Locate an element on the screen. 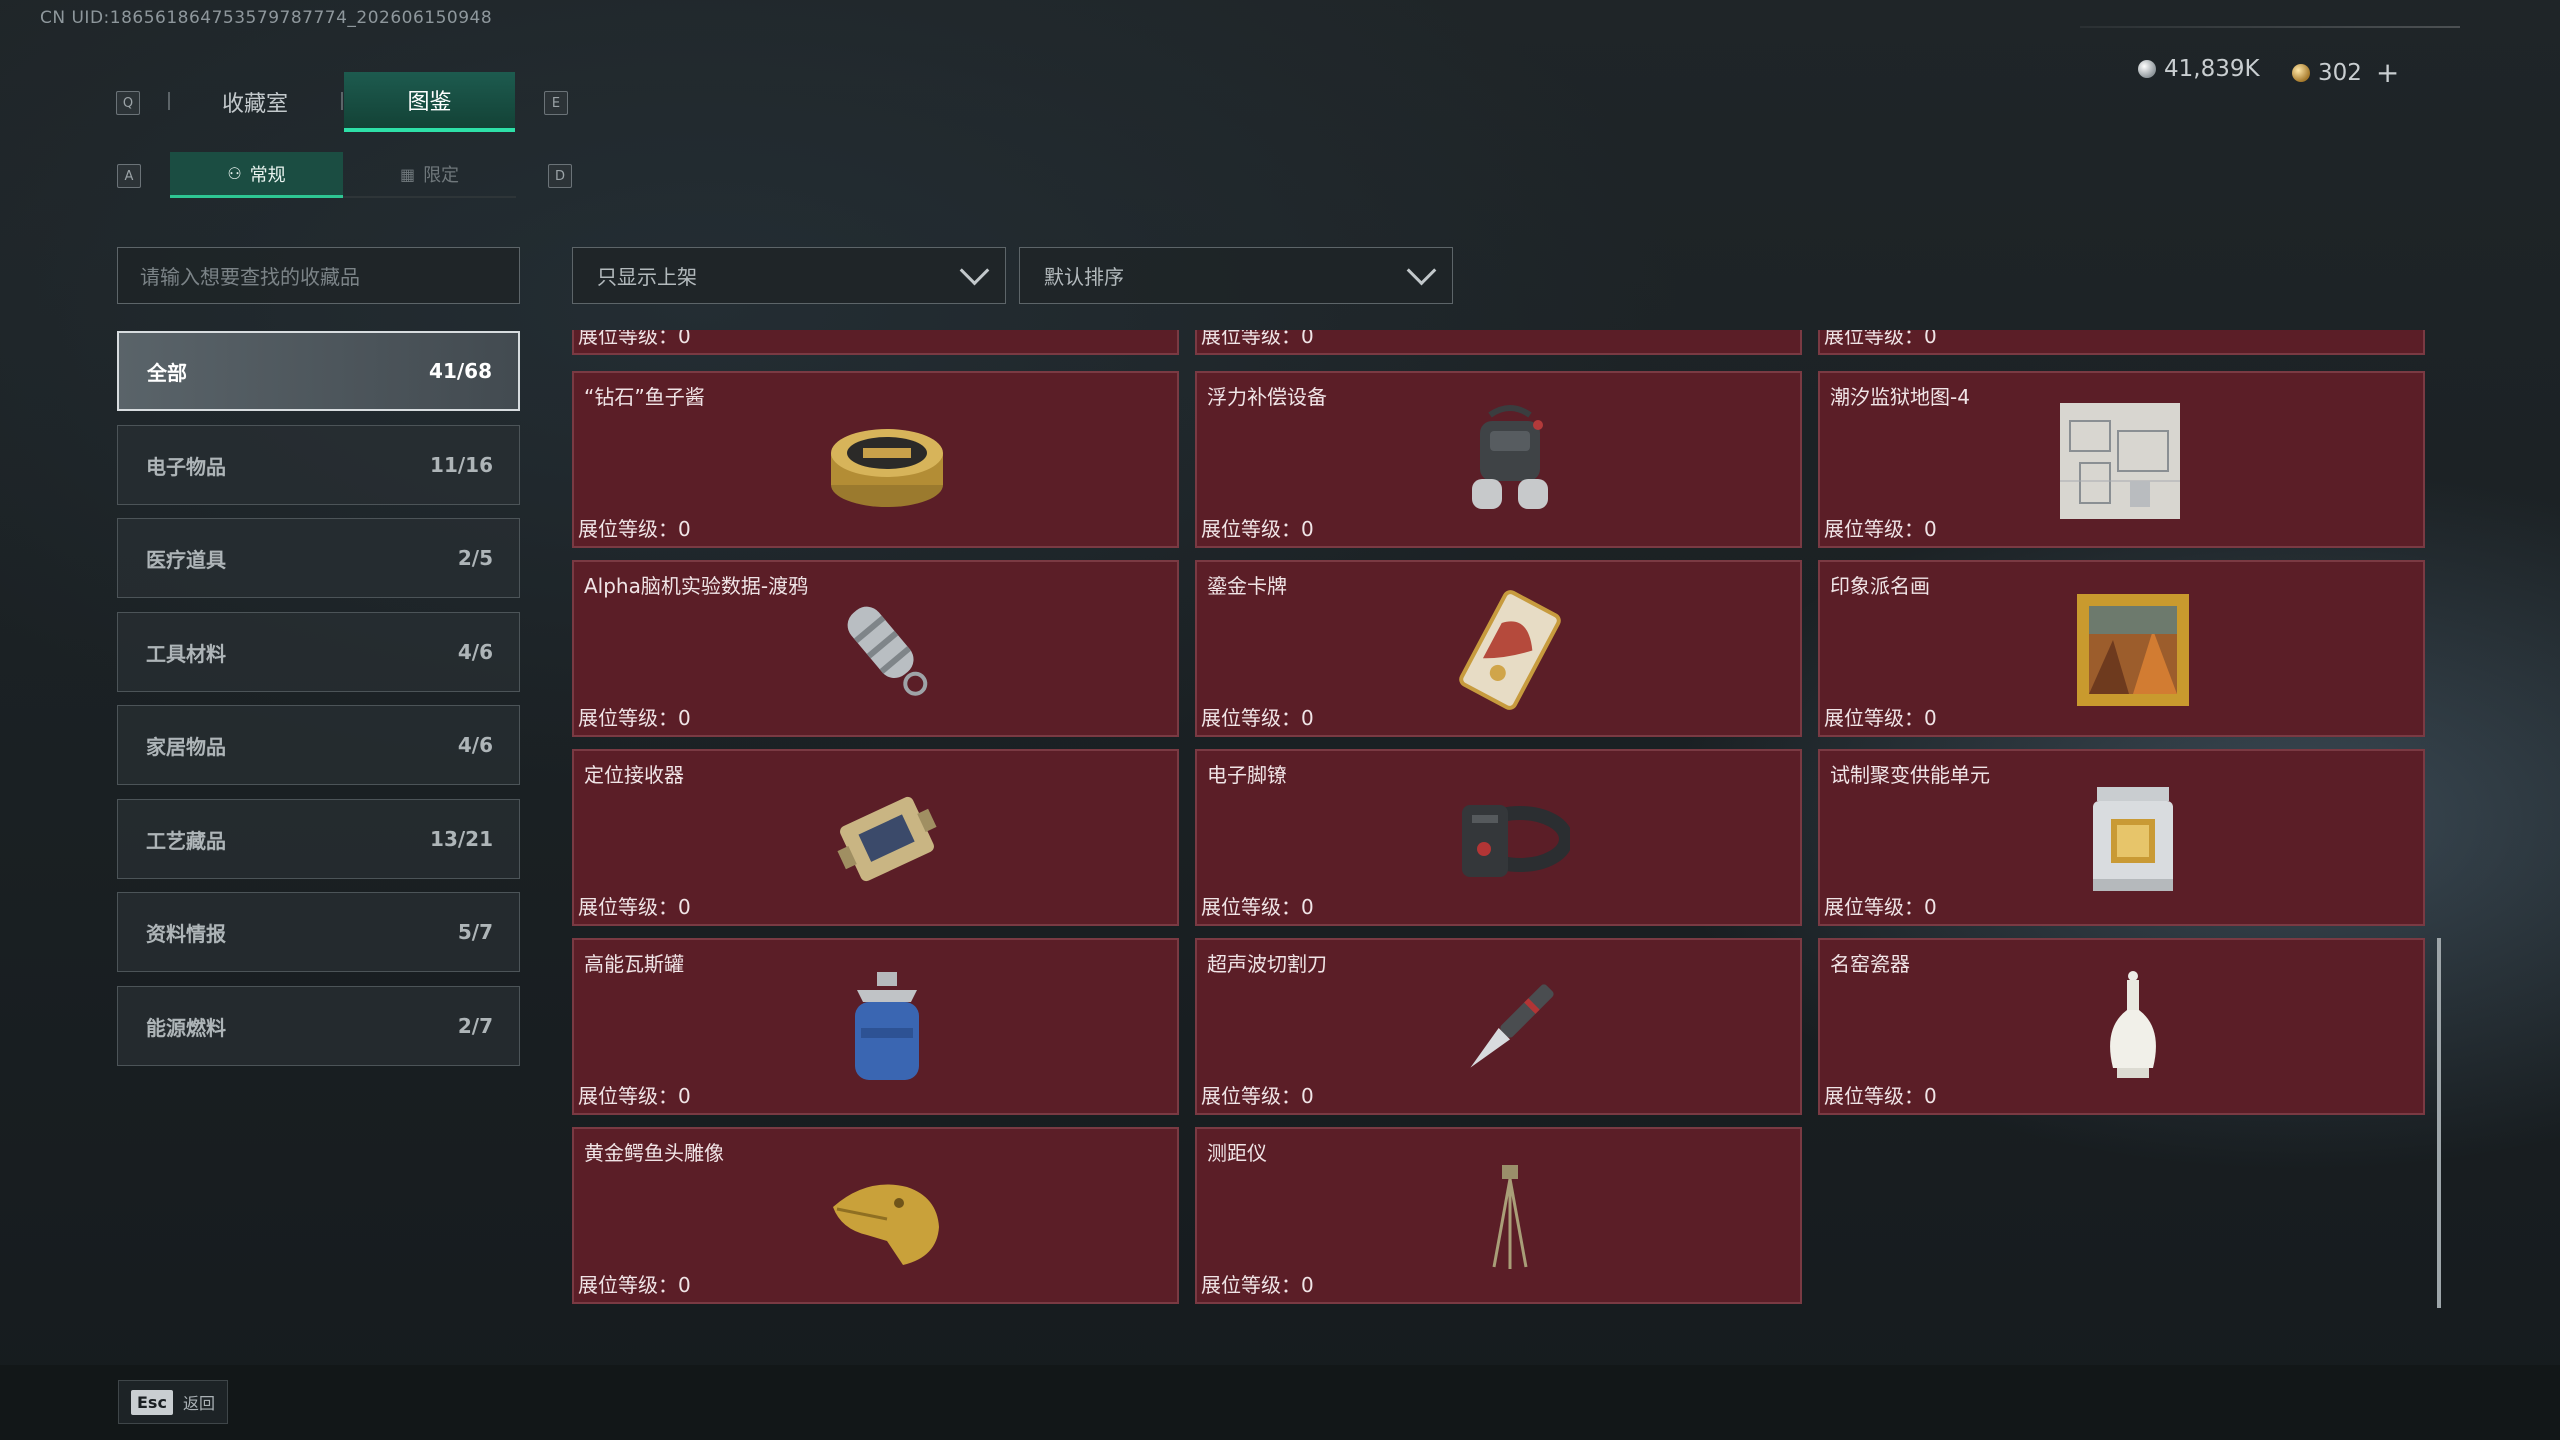  category-household: 家居物品 4/6 is located at coordinates (318, 745).